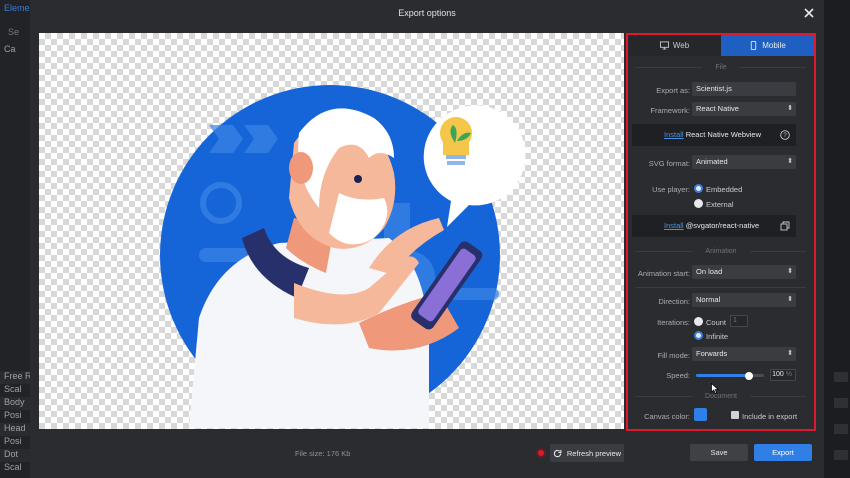  Describe the element at coordinates (14, 32) in the screenshot. I see `background-search: Se` at that location.